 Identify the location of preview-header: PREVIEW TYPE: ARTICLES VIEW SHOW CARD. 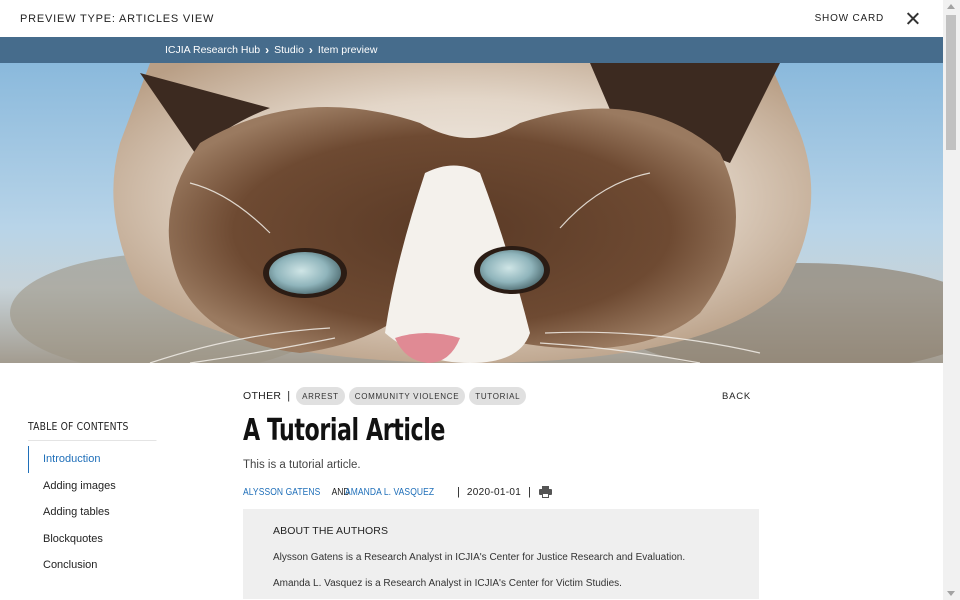
(471, 18).